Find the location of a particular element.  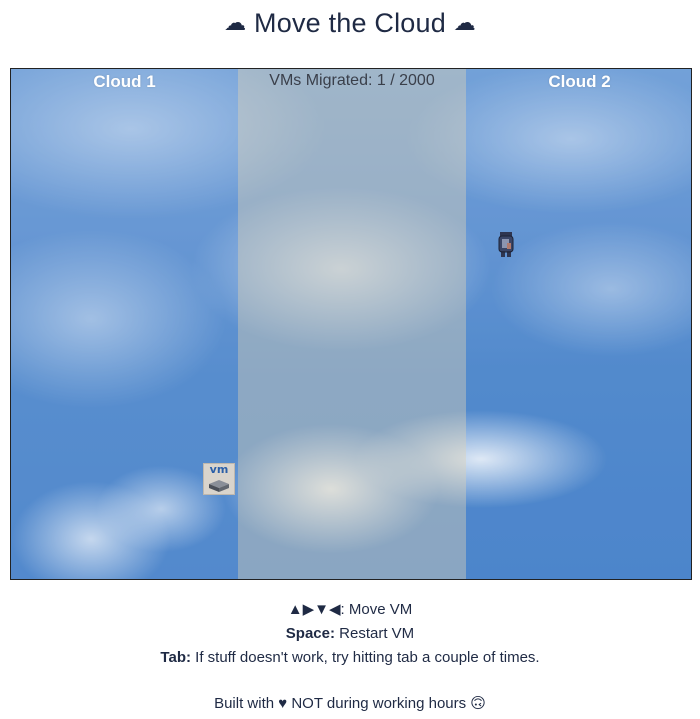

cloud-2-label: Cloud 2 is located at coordinates (579, 81).